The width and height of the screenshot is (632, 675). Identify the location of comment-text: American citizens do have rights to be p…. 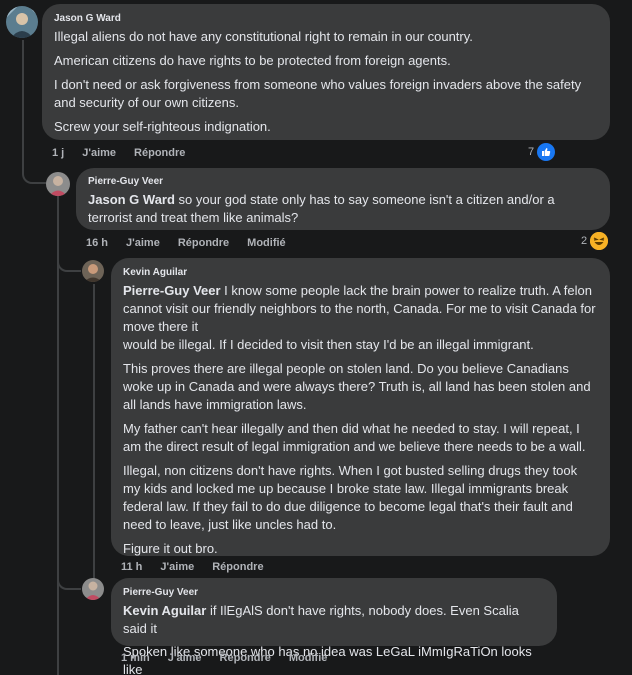
(252, 60).